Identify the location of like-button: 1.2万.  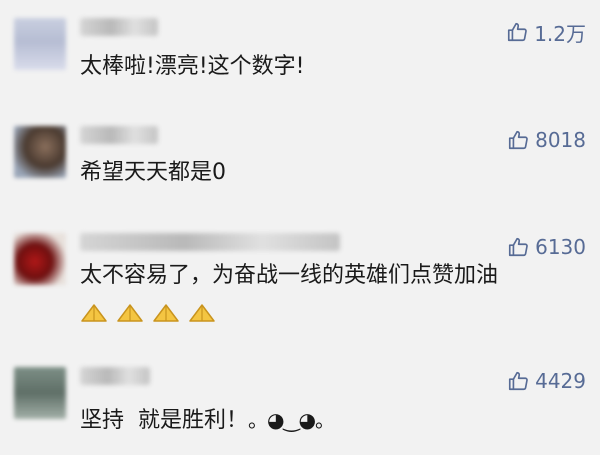
(546, 32).